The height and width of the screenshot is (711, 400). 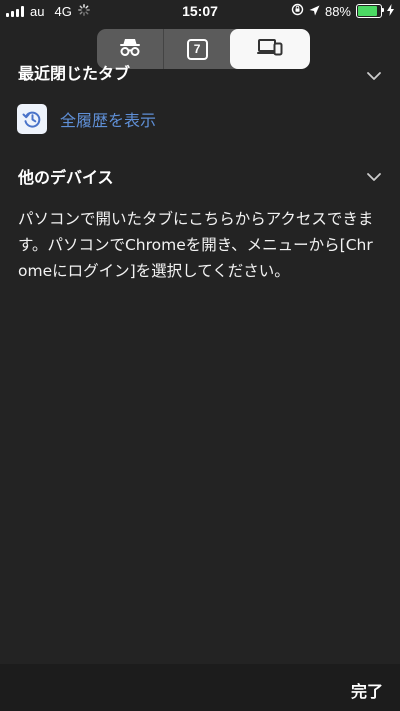 I want to click on other-devices-title: 他のデバイス, so click(x=66, y=176).